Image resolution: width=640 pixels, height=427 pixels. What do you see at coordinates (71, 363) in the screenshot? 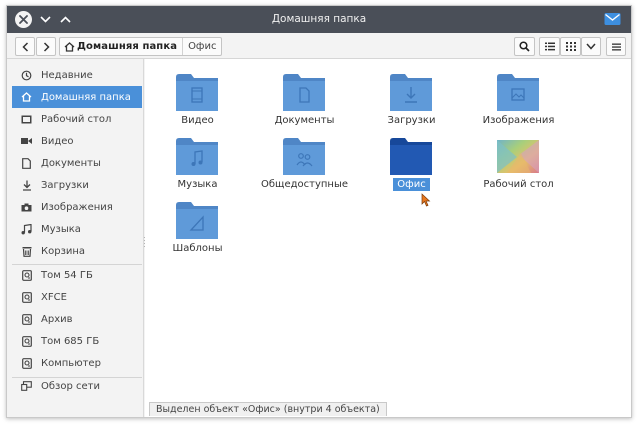
I see `sidebar-item-label: Компьютер` at bounding box center [71, 363].